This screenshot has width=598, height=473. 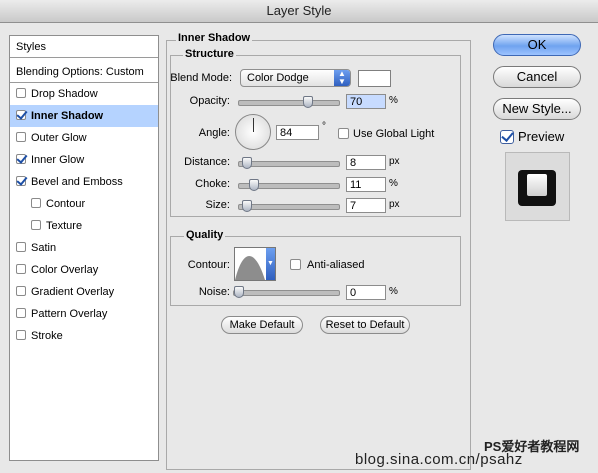 I want to click on distance-field: 8, so click(x=366, y=162).